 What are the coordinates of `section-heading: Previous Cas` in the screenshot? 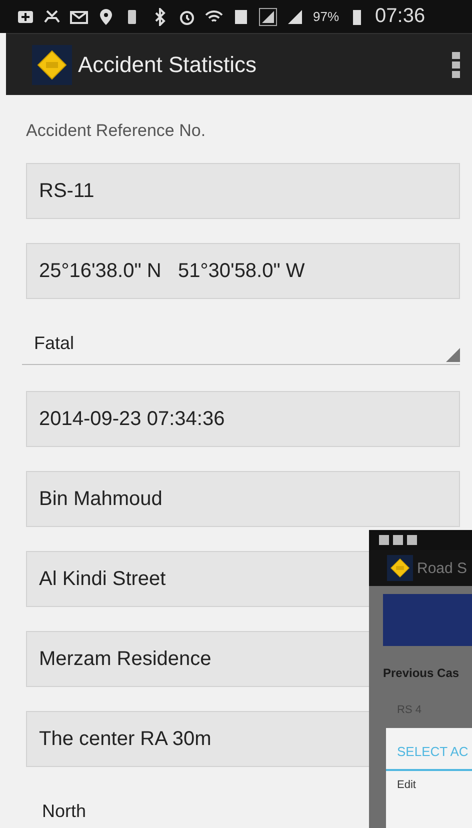 It's located at (421, 673).